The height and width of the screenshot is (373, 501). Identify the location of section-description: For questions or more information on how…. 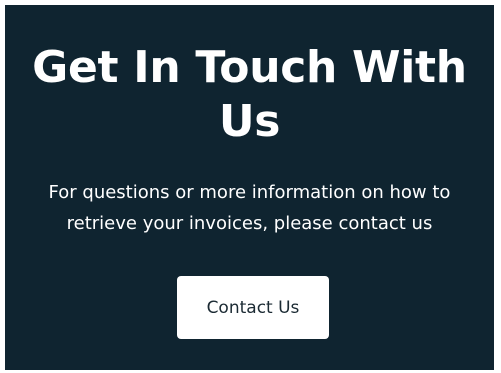
(249, 208).